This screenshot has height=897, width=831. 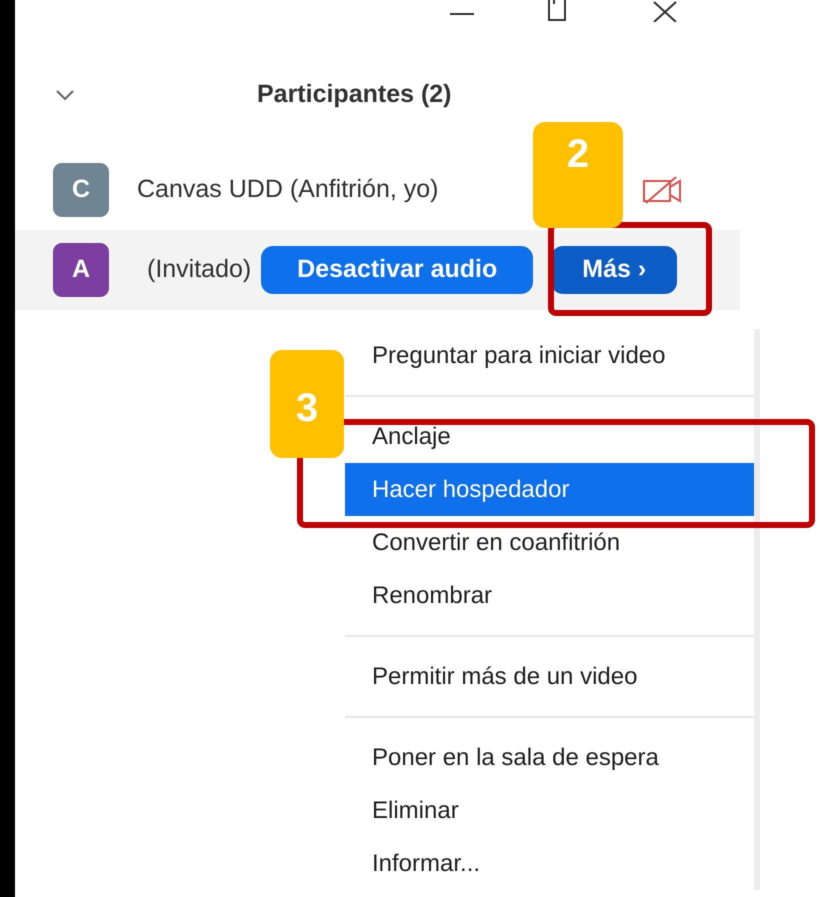 What do you see at coordinates (65, 95) in the screenshot?
I see `collapse-chevron-icon` at bounding box center [65, 95].